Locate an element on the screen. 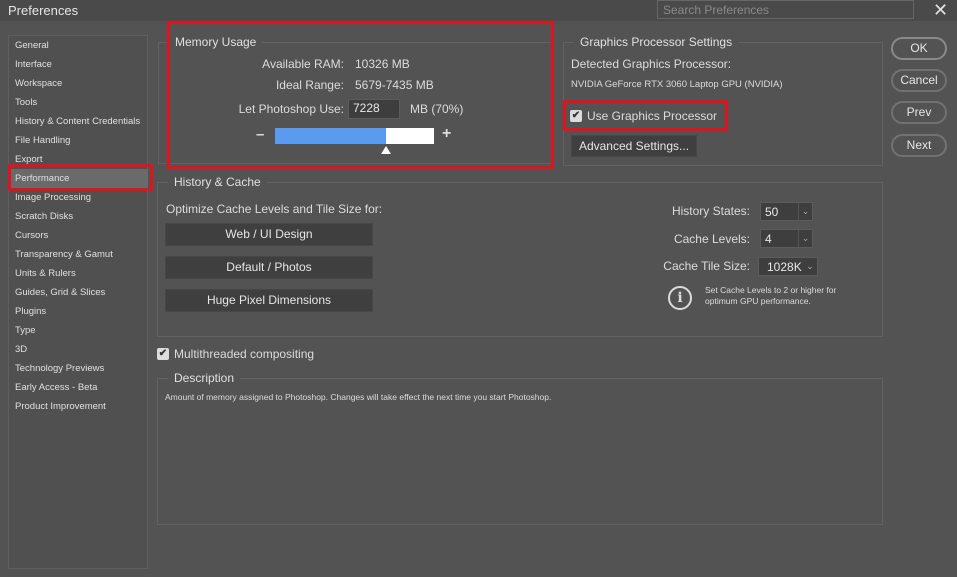 This screenshot has width=957, height=577. gpu-settings-title: Graphics Processor Settings is located at coordinates (656, 42).